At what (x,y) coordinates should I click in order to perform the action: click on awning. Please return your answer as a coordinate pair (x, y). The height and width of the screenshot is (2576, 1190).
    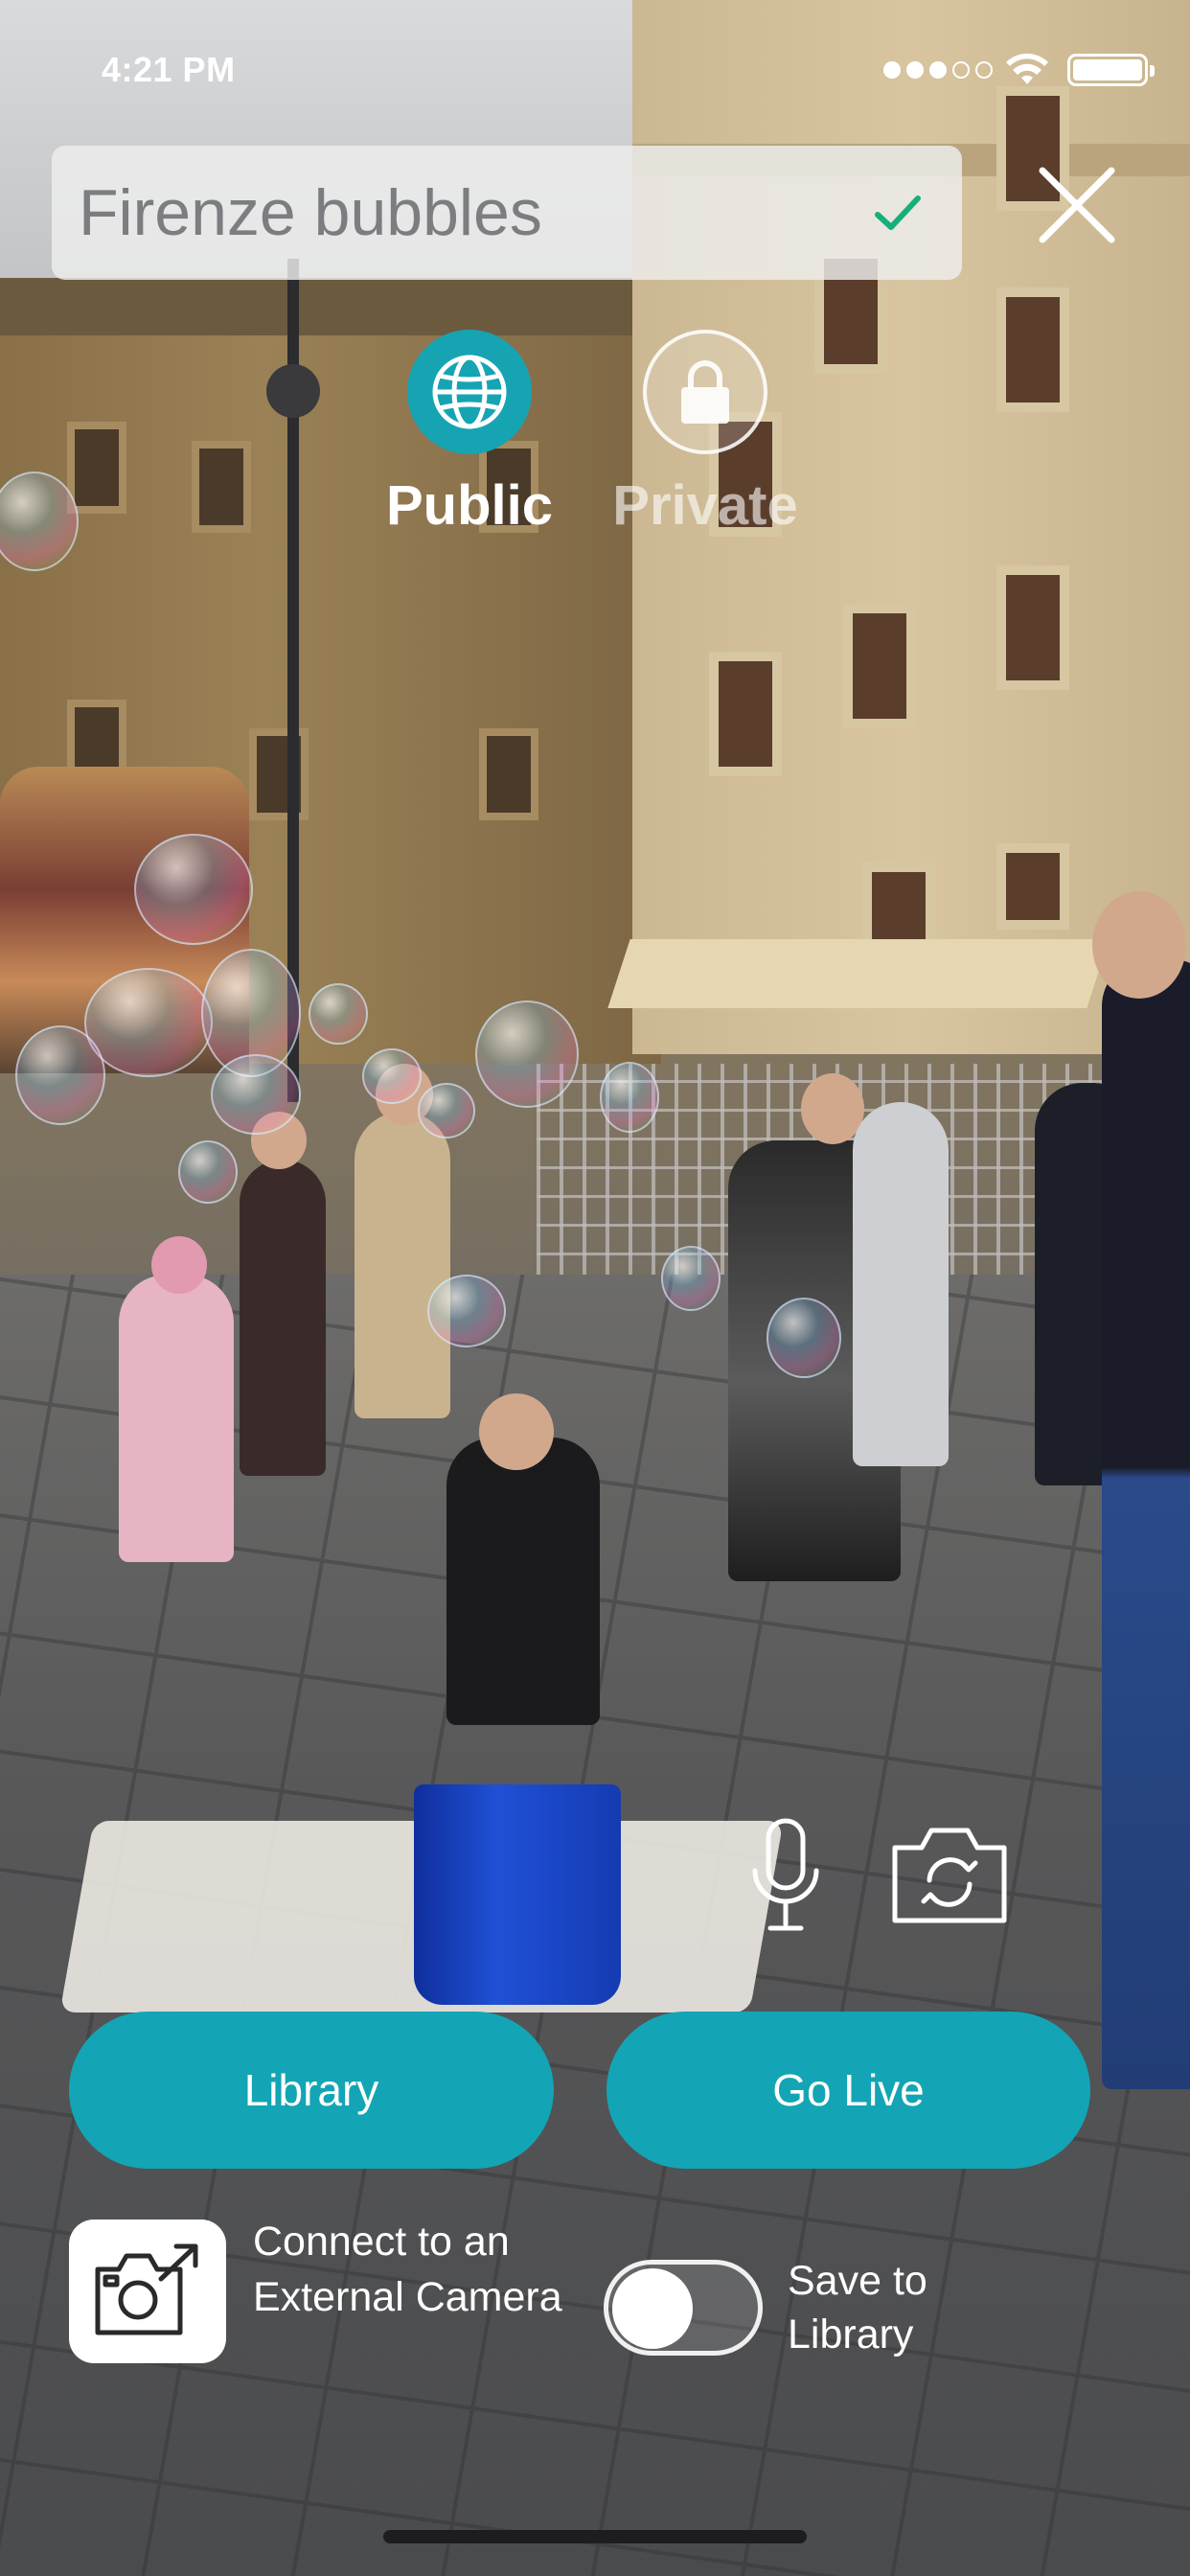
    Looking at the image, I should click on (858, 973).